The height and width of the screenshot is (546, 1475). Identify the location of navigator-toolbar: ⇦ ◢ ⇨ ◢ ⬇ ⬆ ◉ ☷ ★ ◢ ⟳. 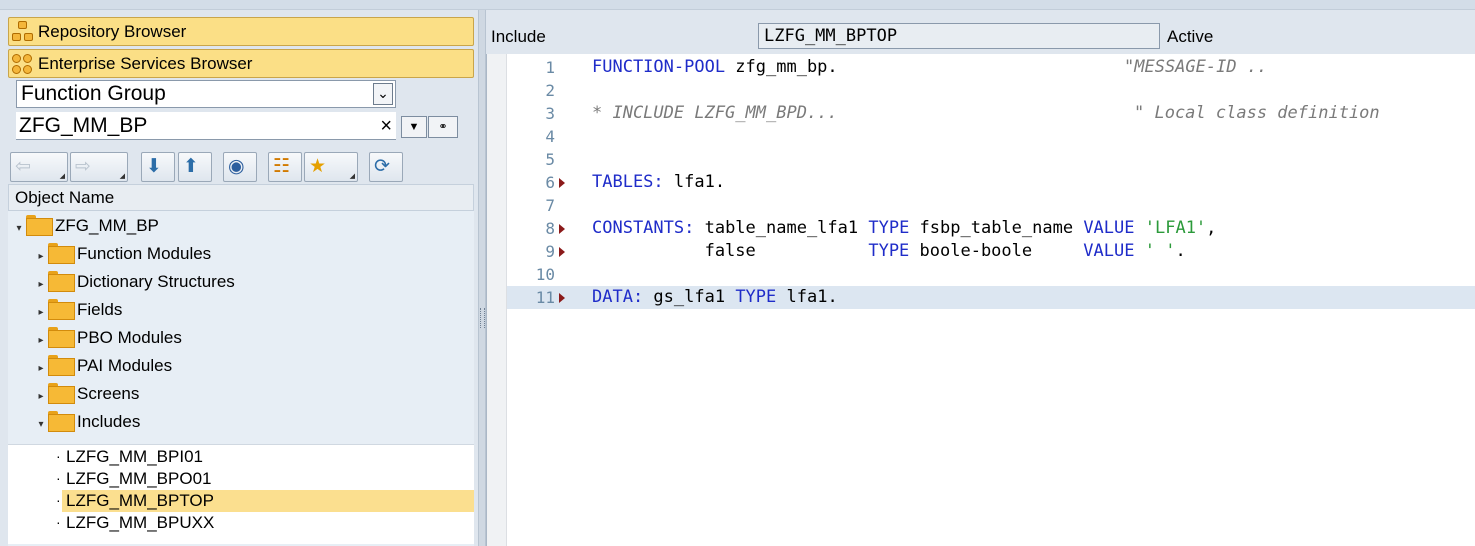
(241, 168).